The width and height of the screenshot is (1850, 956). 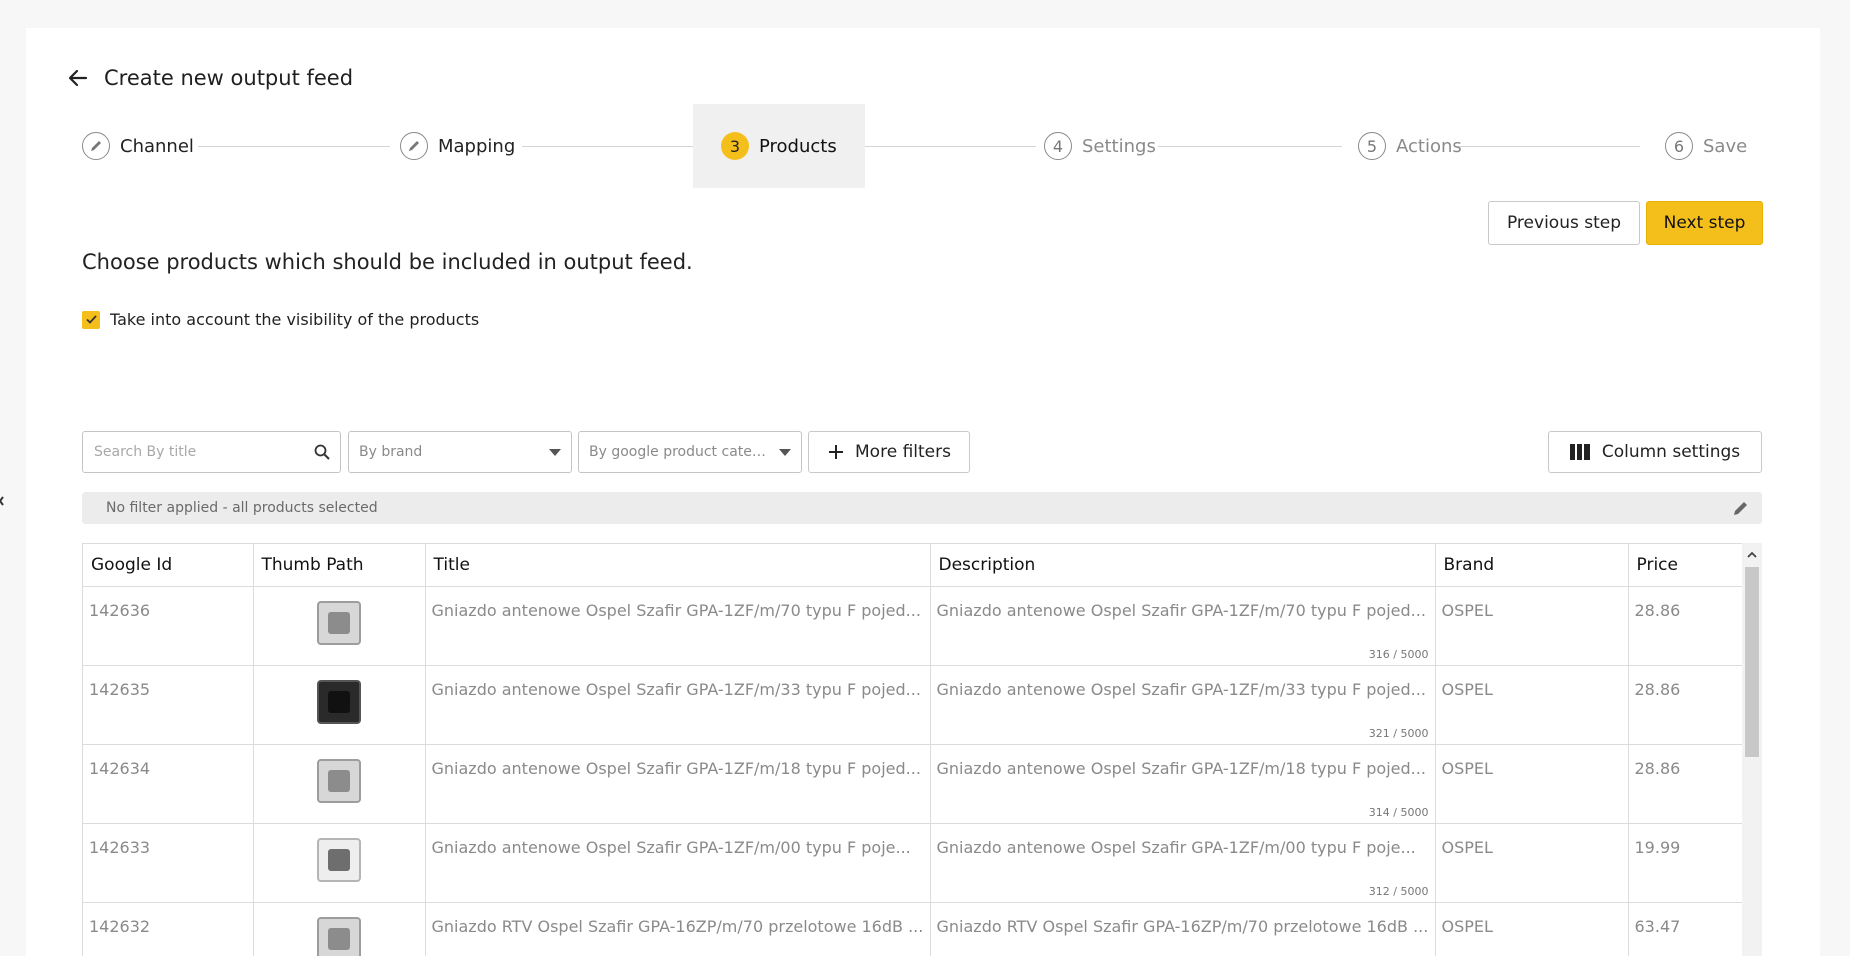 I want to click on visibility-checkbox, so click(x=91, y=319).